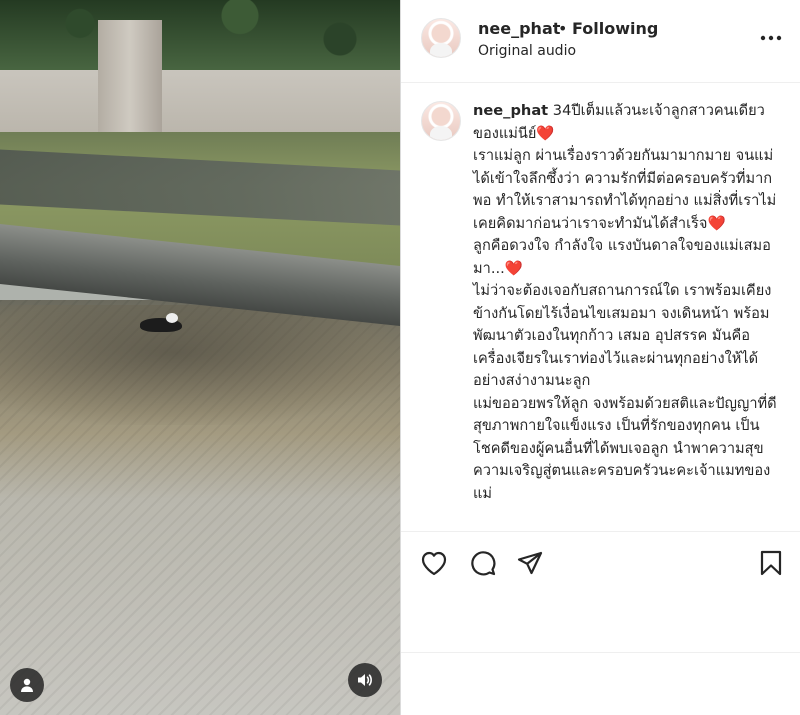 The height and width of the screenshot is (715, 800). I want to click on avatar, so click(441, 38).